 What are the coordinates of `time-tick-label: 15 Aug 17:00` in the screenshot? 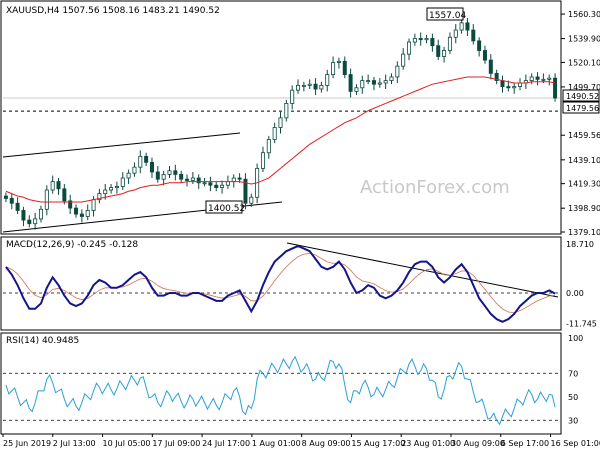 It's located at (378, 443).